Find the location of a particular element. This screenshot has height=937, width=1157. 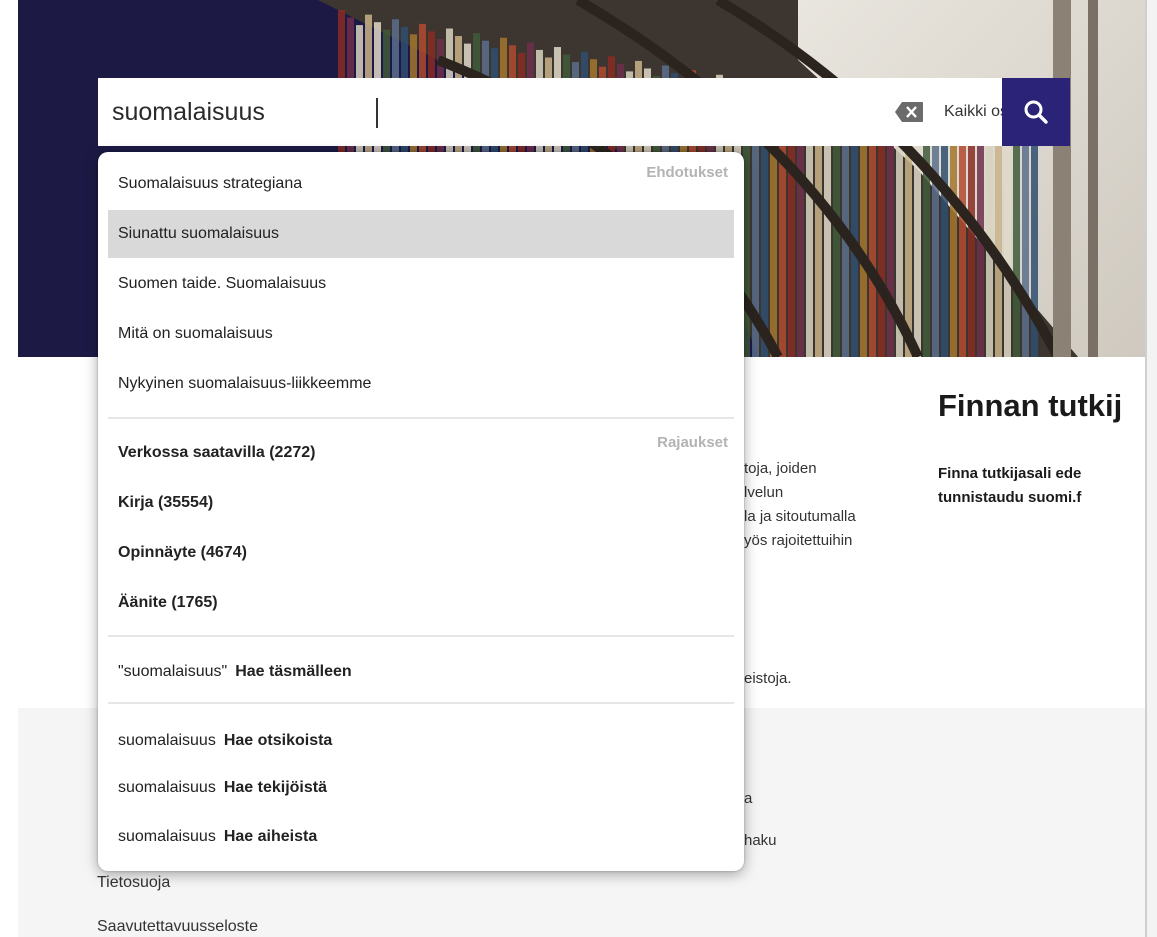

clear-search-button is located at coordinates (909, 112).